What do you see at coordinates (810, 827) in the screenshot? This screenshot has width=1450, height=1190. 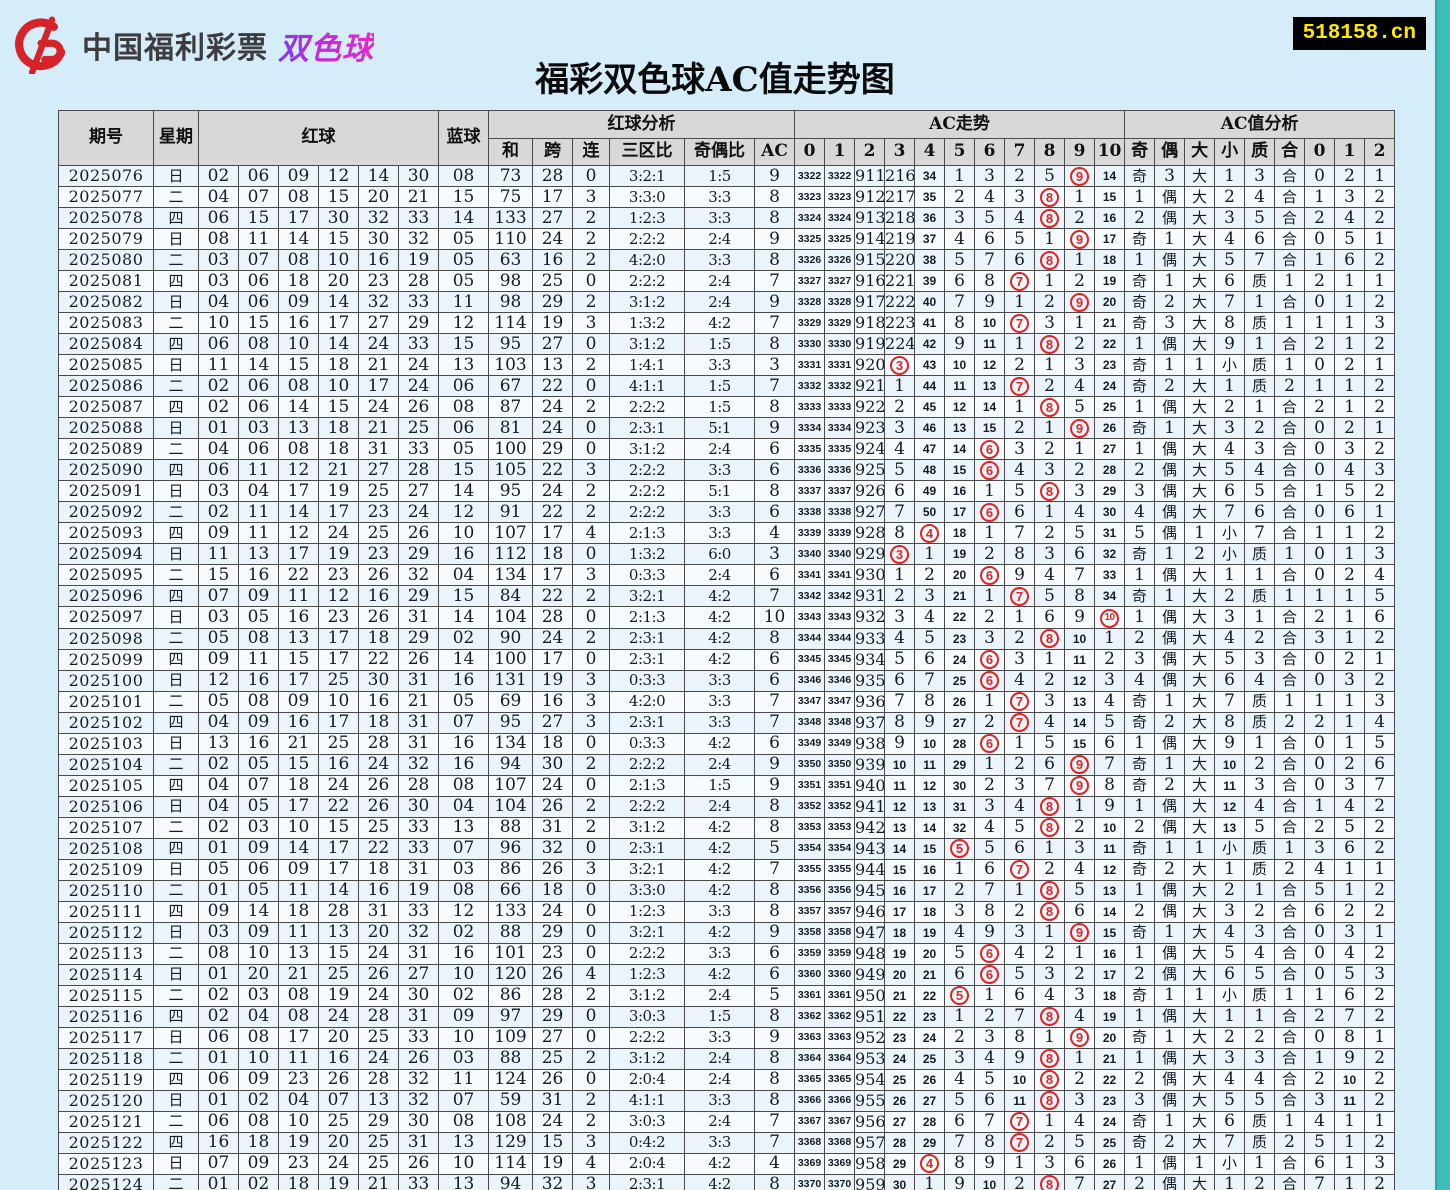 I see `ac-trend-cell: 3353` at bounding box center [810, 827].